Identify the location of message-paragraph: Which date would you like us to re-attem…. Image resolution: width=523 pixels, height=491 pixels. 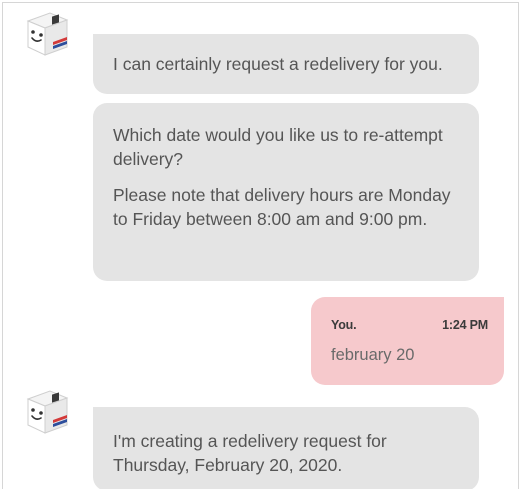
(278, 147).